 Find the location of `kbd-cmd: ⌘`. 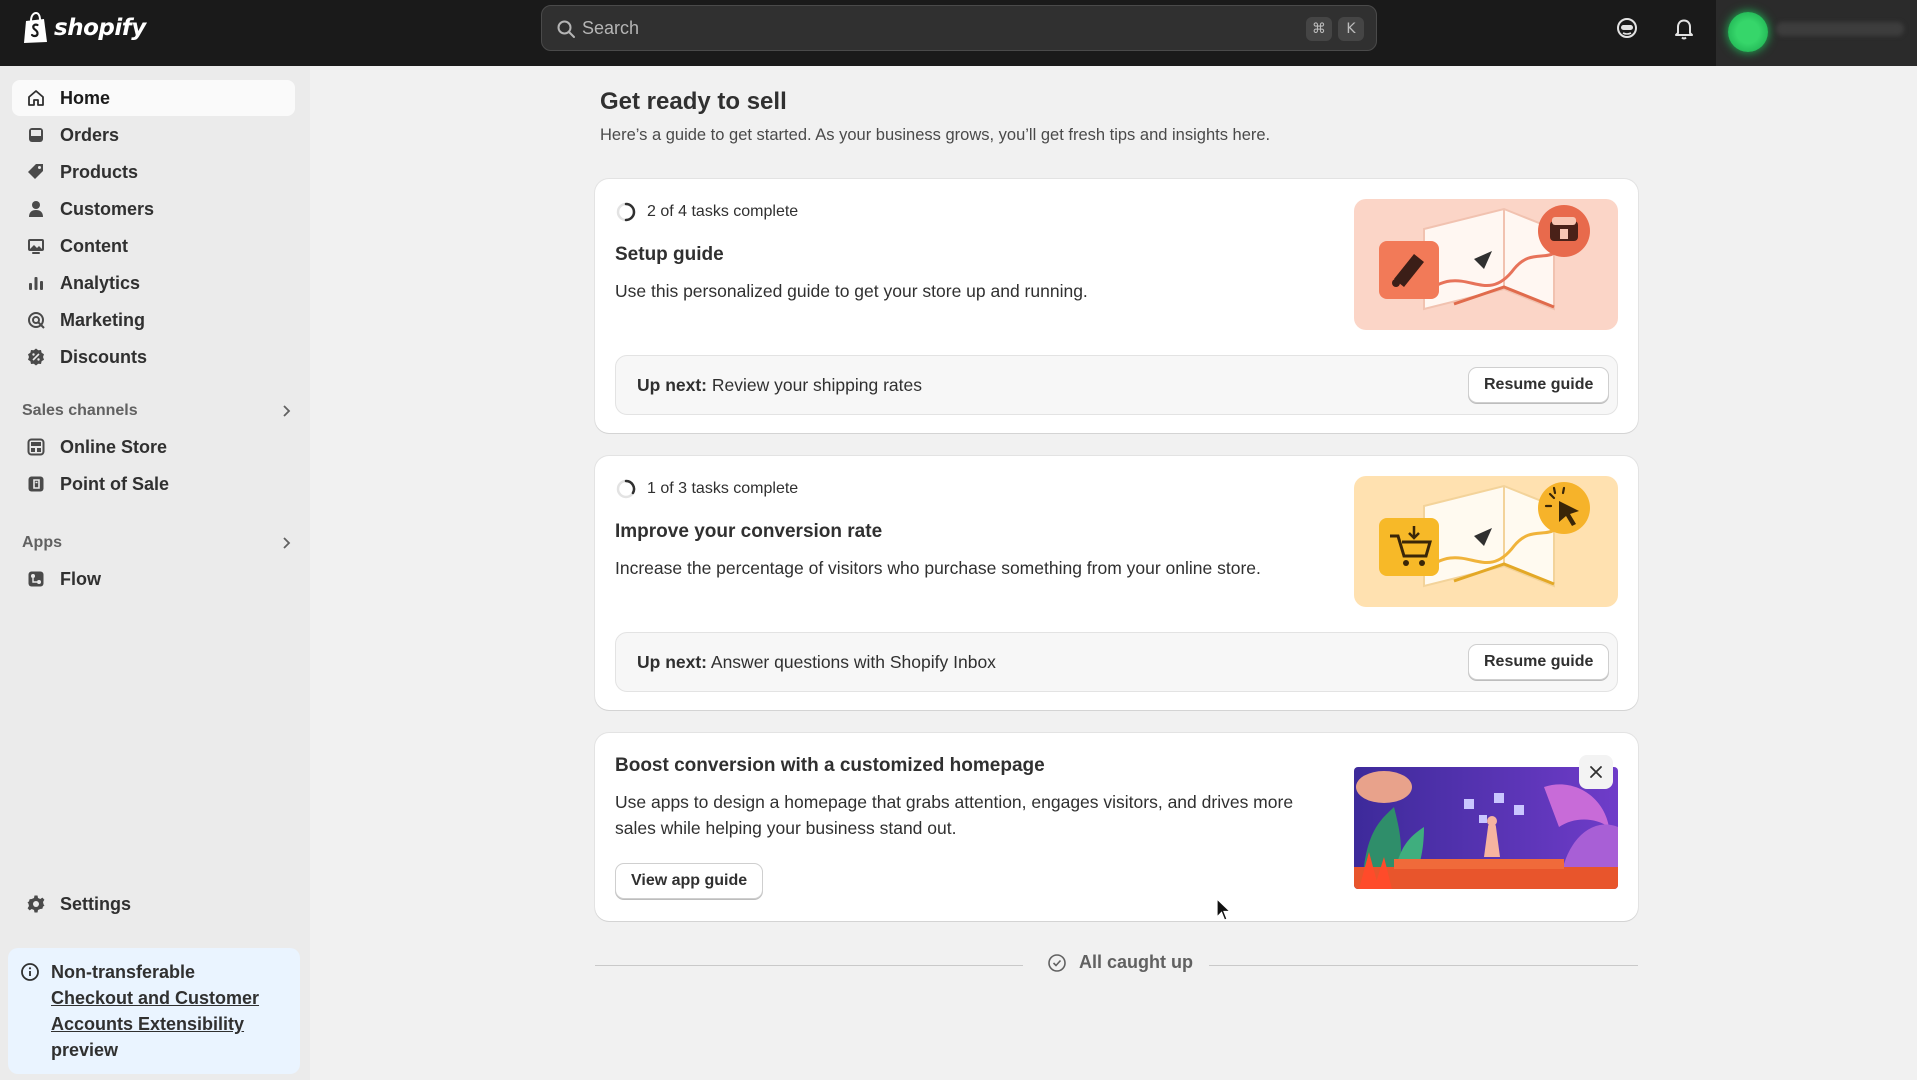

kbd-cmd: ⌘ is located at coordinates (1319, 29).